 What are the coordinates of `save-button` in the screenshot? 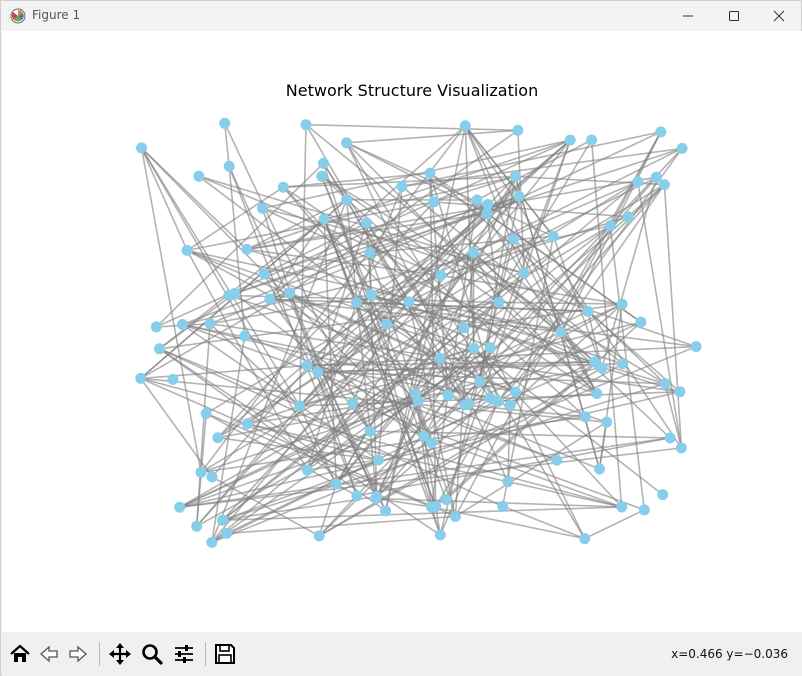 It's located at (225, 654).